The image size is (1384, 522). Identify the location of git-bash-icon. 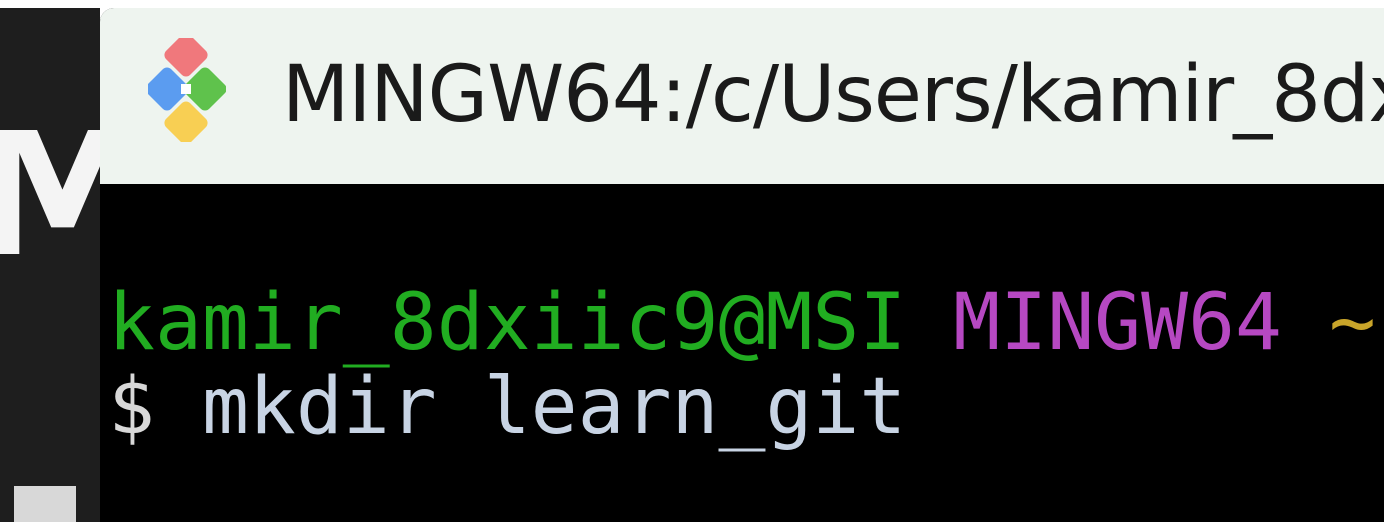
(187, 90).